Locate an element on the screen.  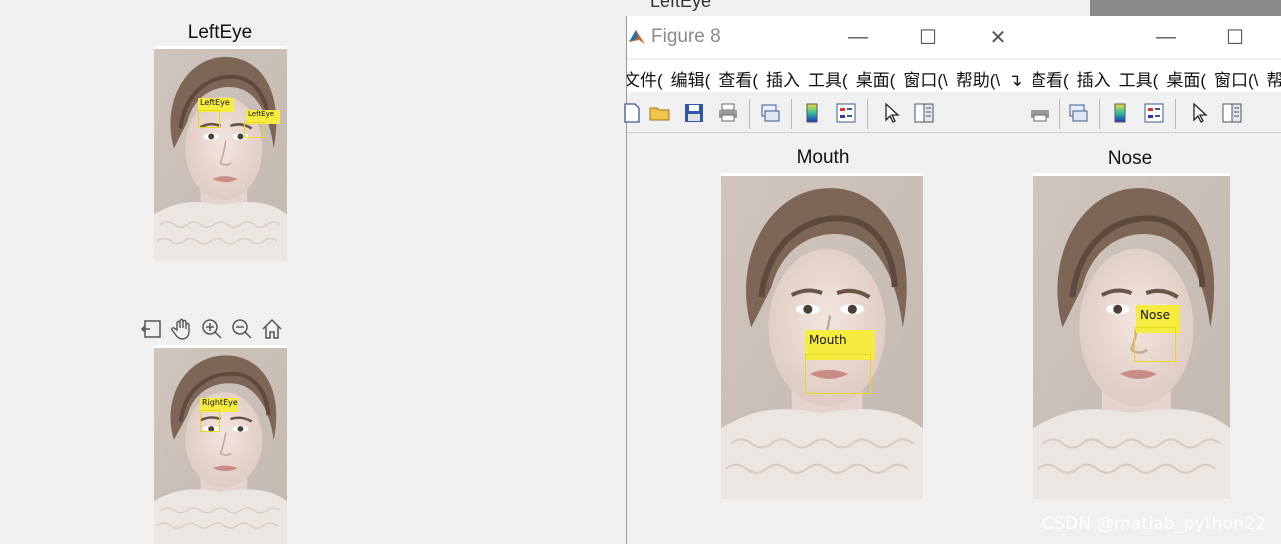
menu-bar: 查看( 插入 工具(桌面( 窗口(\ 帮 is located at coordinates (1157, 76).